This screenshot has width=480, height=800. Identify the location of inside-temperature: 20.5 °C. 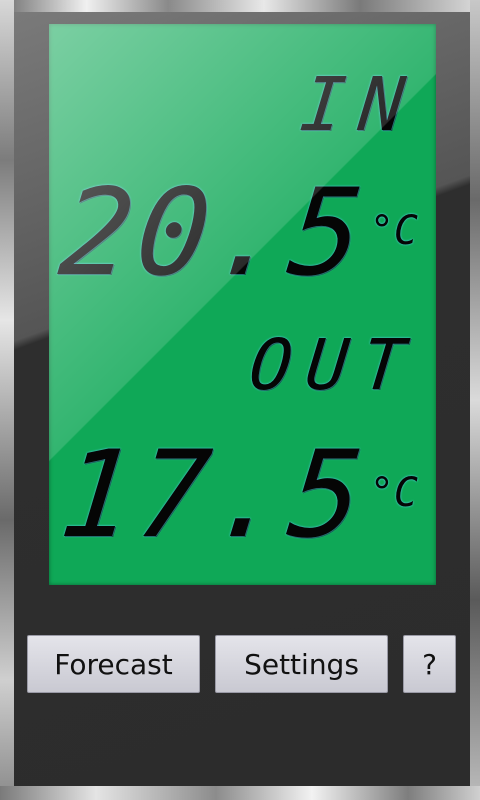
(236, 233).